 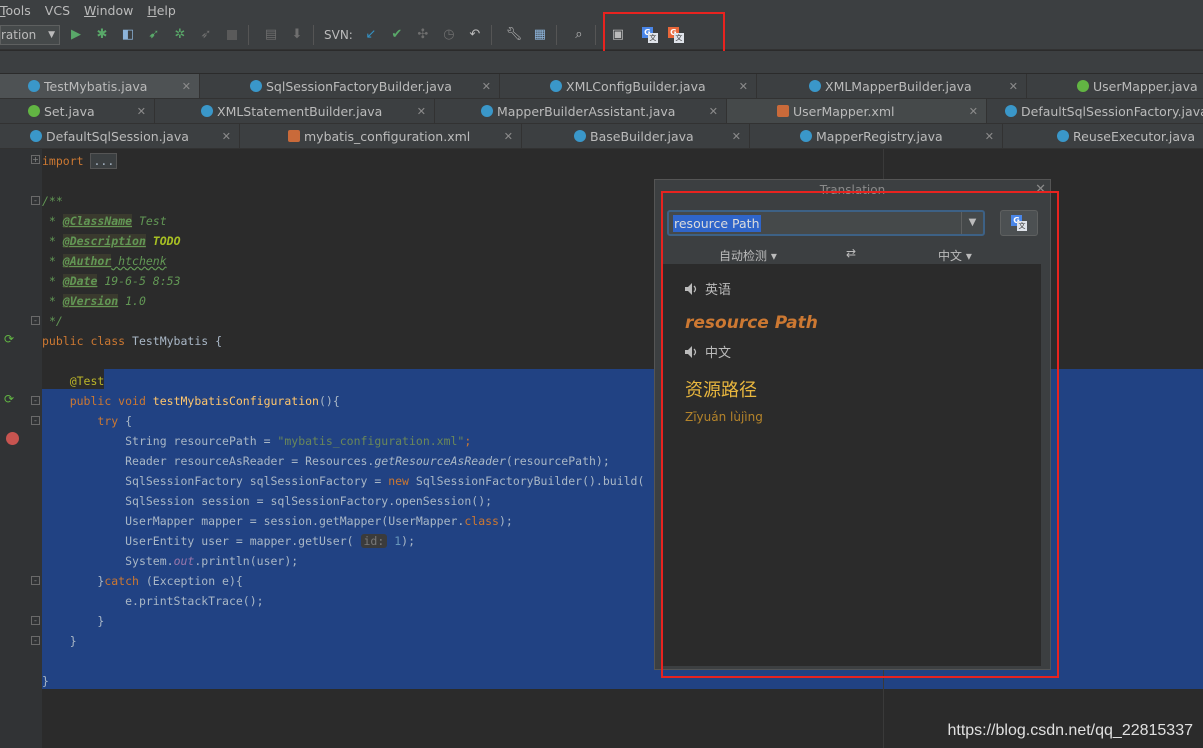 What do you see at coordinates (152, 601) in the screenshot?
I see `code-line-print-stack: e.printStackTrace();` at bounding box center [152, 601].